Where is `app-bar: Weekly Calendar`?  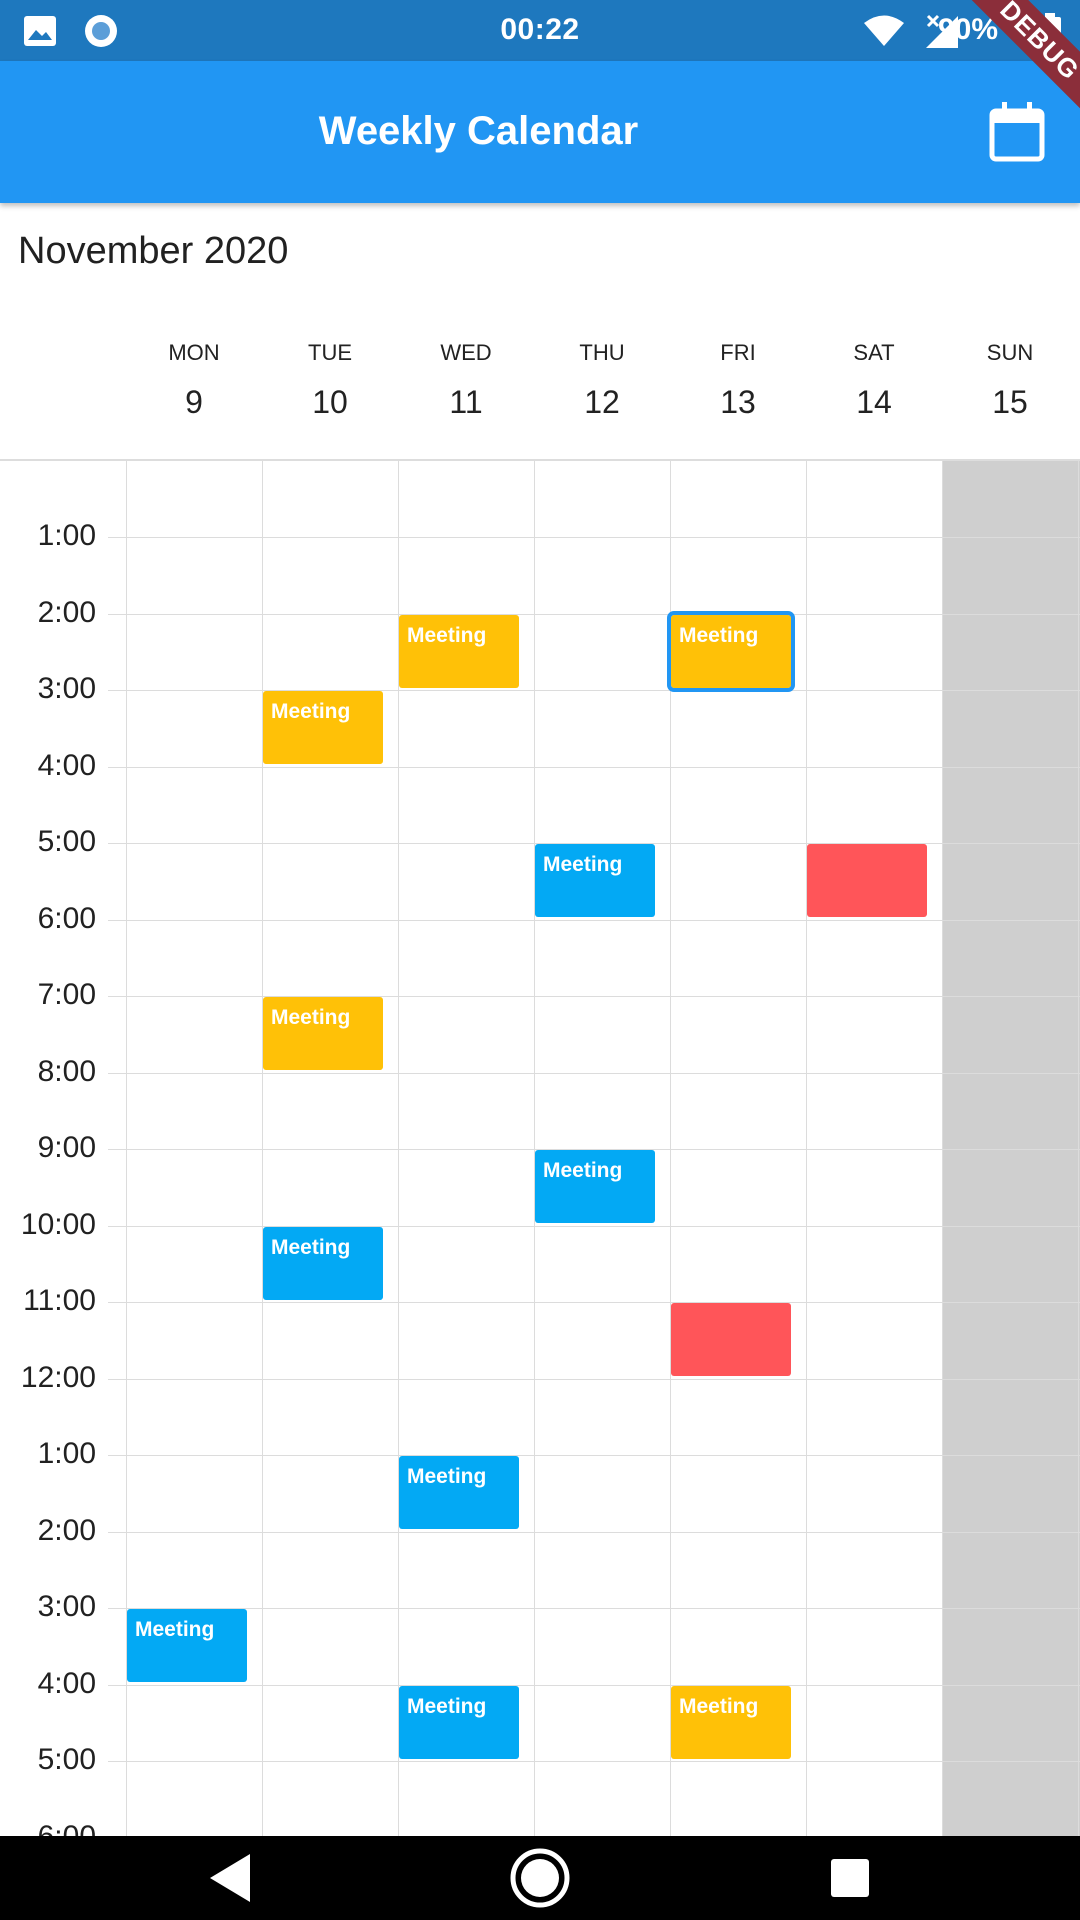 app-bar: Weekly Calendar is located at coordinates (540, 132).